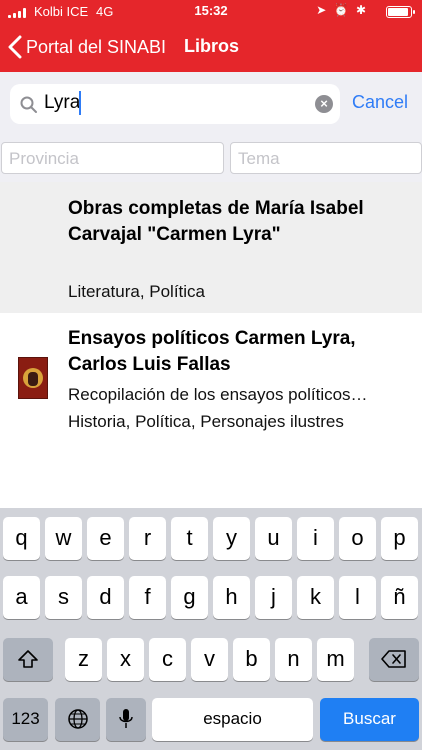 Image resolution: width=422 pixels, height=750 pixels. I want to click on cancel-button: Cancel, so click(380, 102).